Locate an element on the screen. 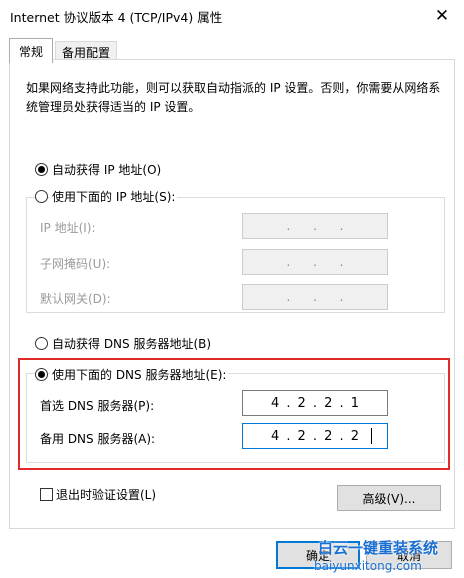 This screenshot has width=464, height=578. ip-auto-radio is located at coordinates (41, 169).